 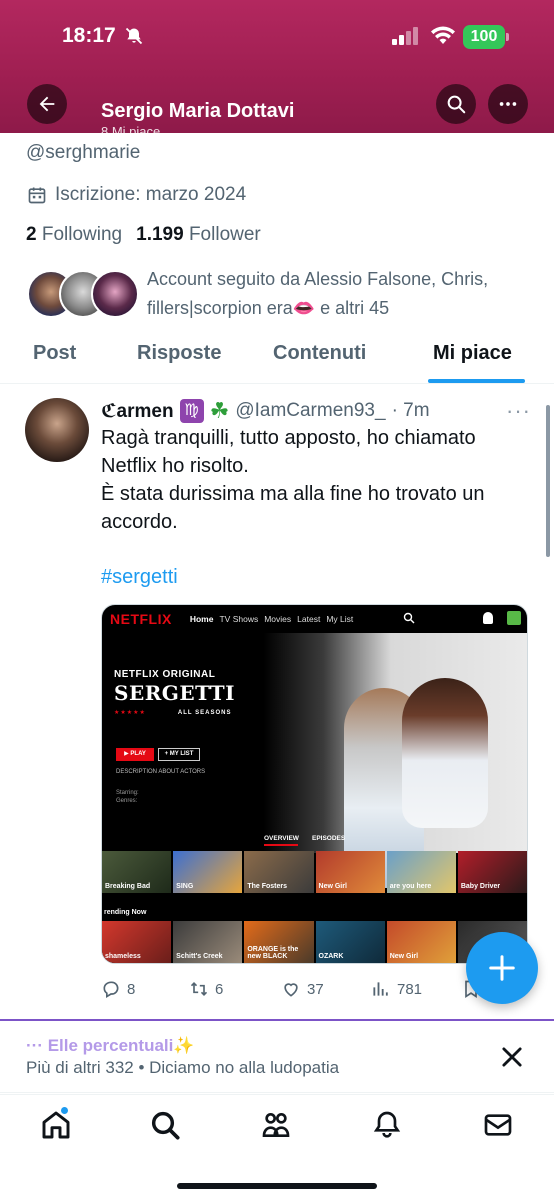 What do you see at coordinates (309, 619) in the screenshot?
I see `netflix-nav-item: Latest` at bounding box center [309, 619].